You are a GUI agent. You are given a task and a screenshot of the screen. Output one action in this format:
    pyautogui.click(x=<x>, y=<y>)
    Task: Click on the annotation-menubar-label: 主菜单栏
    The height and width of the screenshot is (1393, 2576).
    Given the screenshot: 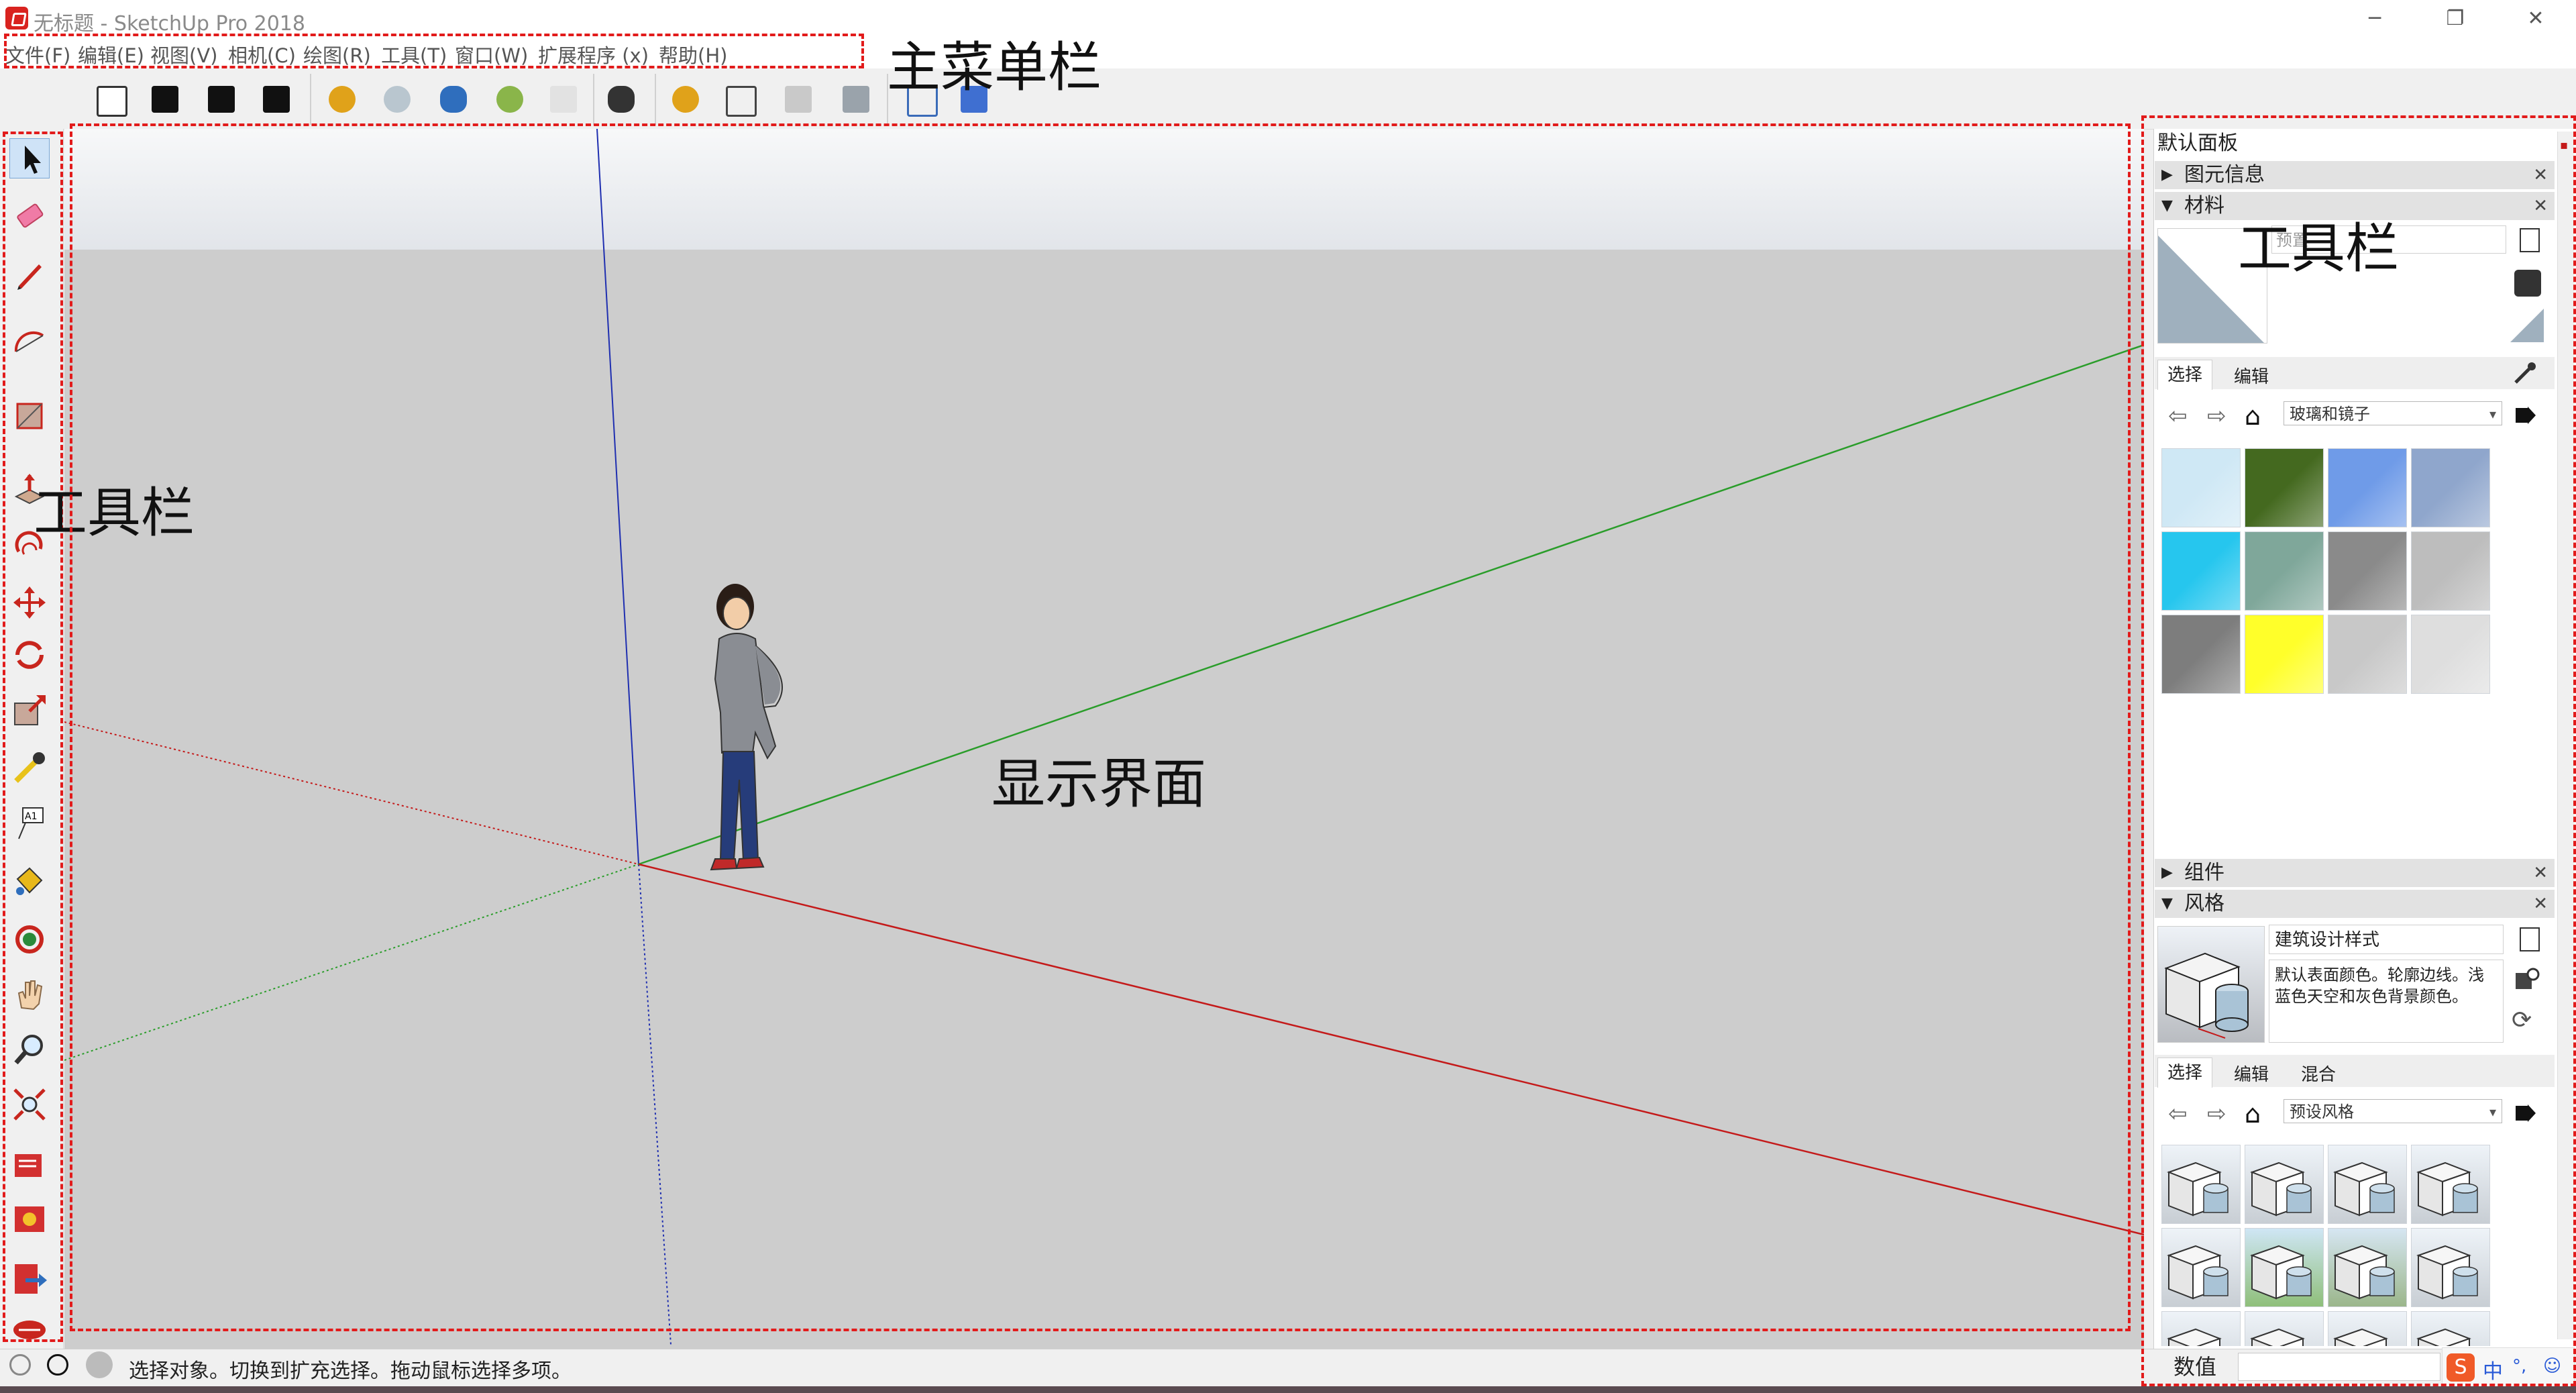 What is the action you would take?
    pyautogui.click(x=994, y=67)
    